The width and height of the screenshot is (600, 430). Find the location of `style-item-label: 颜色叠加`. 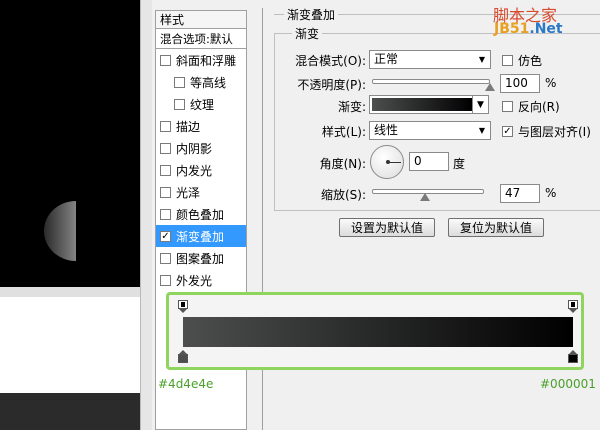

style-item-label: 颜色叠加 is located at coordinates (200, 214).